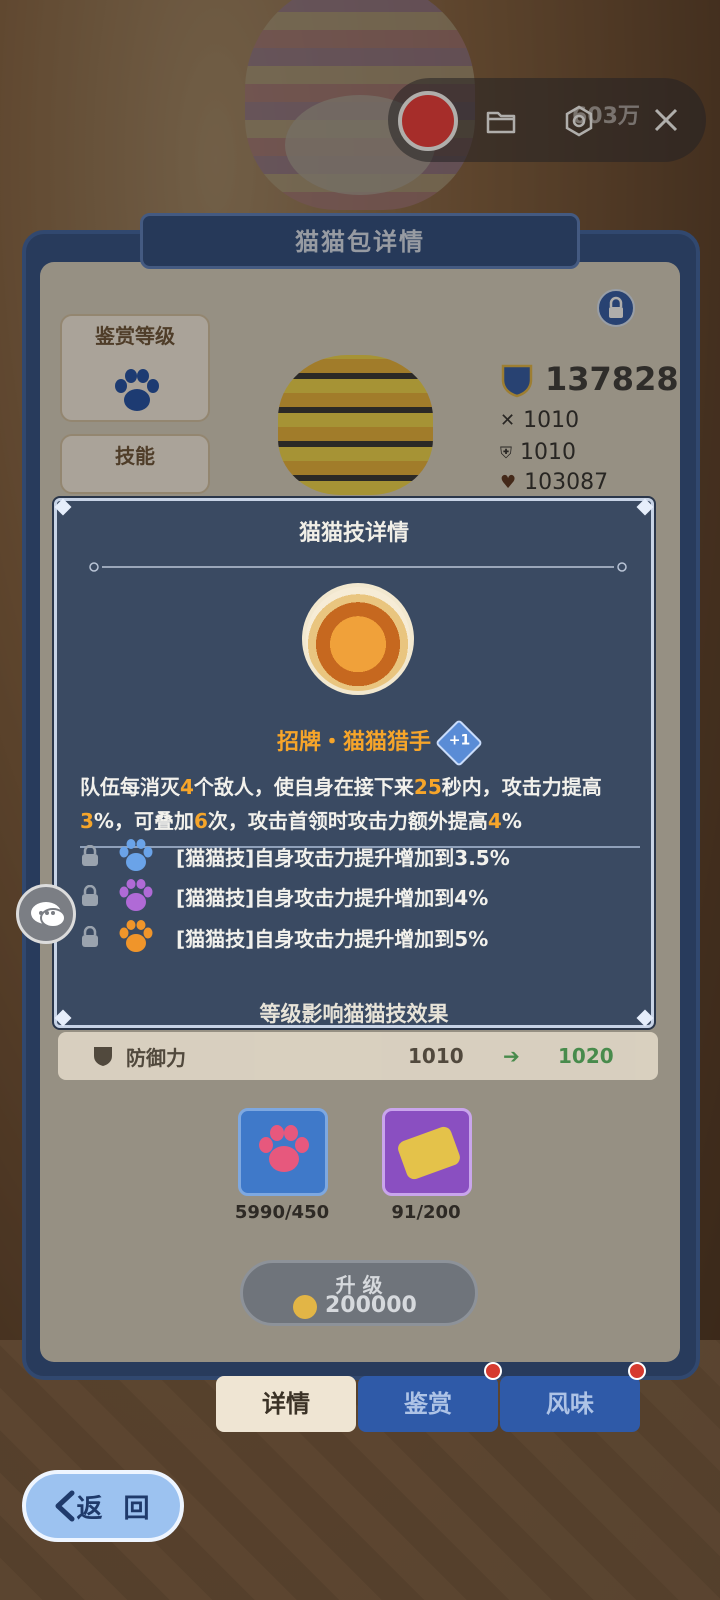 This screenshot has width=720, height=1600. Describe the element at coordinates (65, 1506) in the screenshot. I see `back-arrow-icon` at that location.